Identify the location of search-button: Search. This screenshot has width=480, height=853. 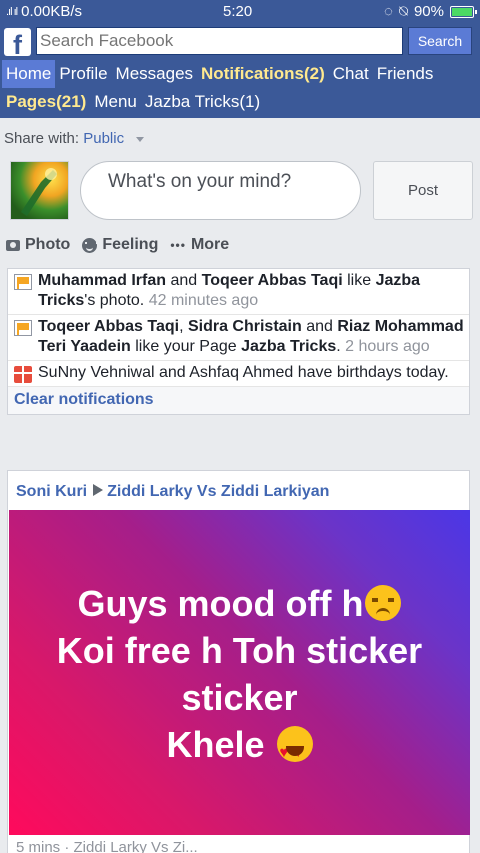
(440, 41).